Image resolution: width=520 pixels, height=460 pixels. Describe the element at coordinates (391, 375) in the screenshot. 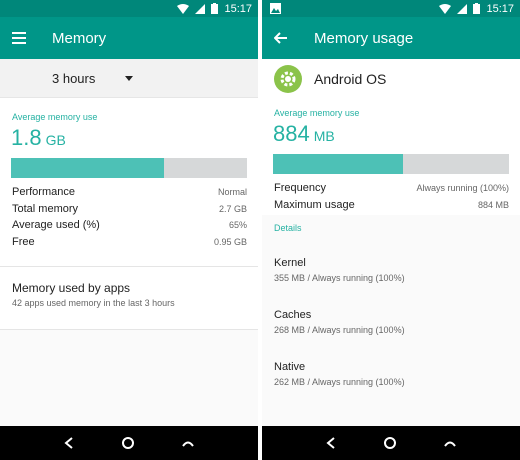

I see `detail-item-native: Native 262 MB / Always running (100%)` at that location.